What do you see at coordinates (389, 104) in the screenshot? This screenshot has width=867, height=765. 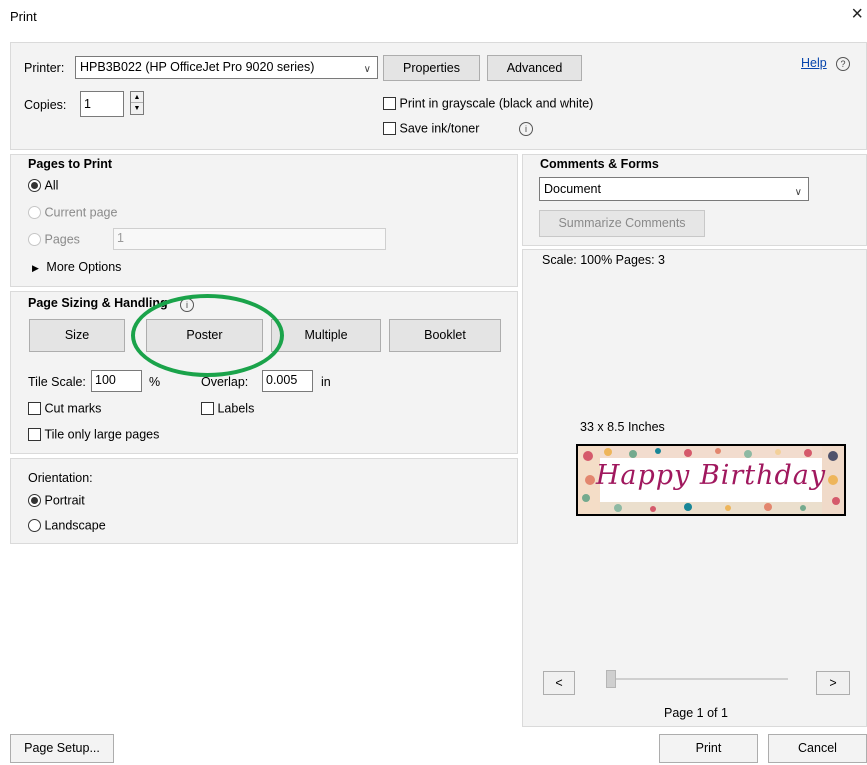 I see `grayscale-checkbox` at bounding box center [389, 104].